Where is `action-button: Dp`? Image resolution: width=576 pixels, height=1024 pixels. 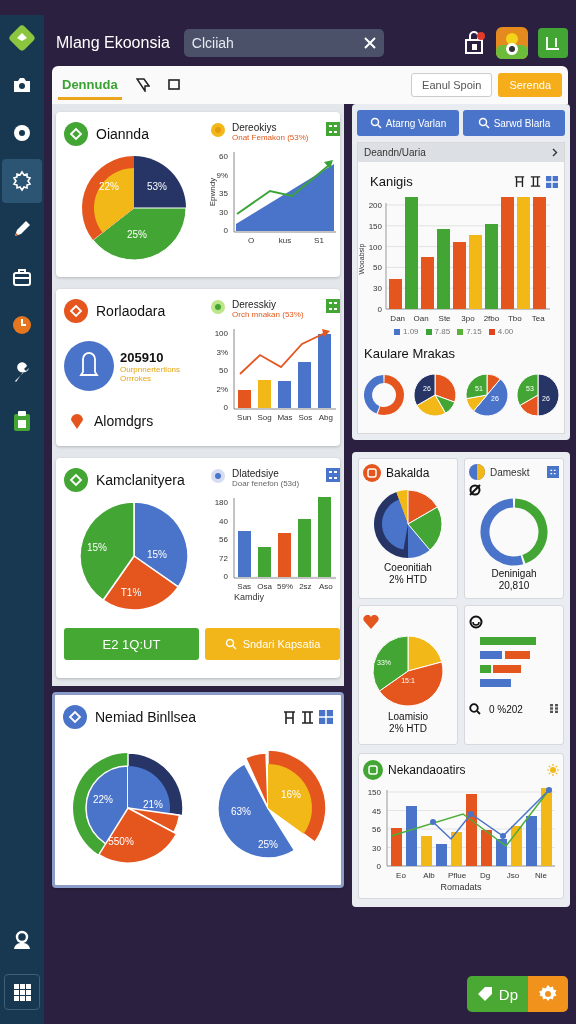
action-button: Dp is located at coordinates (497, 994).